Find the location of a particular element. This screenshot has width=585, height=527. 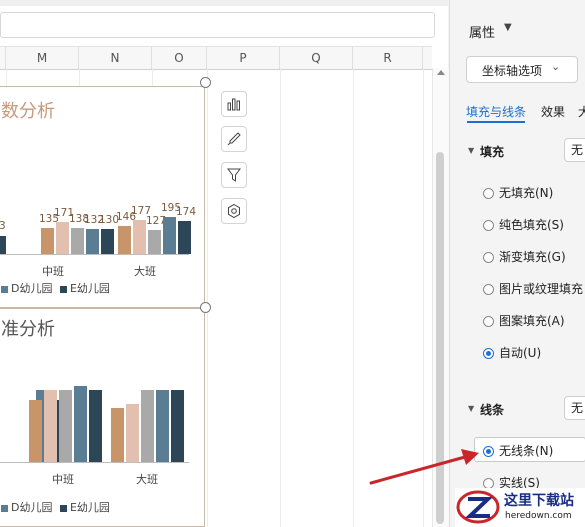

fill-option-label: 渐变填充(G) is located at coordinates (532, 257).